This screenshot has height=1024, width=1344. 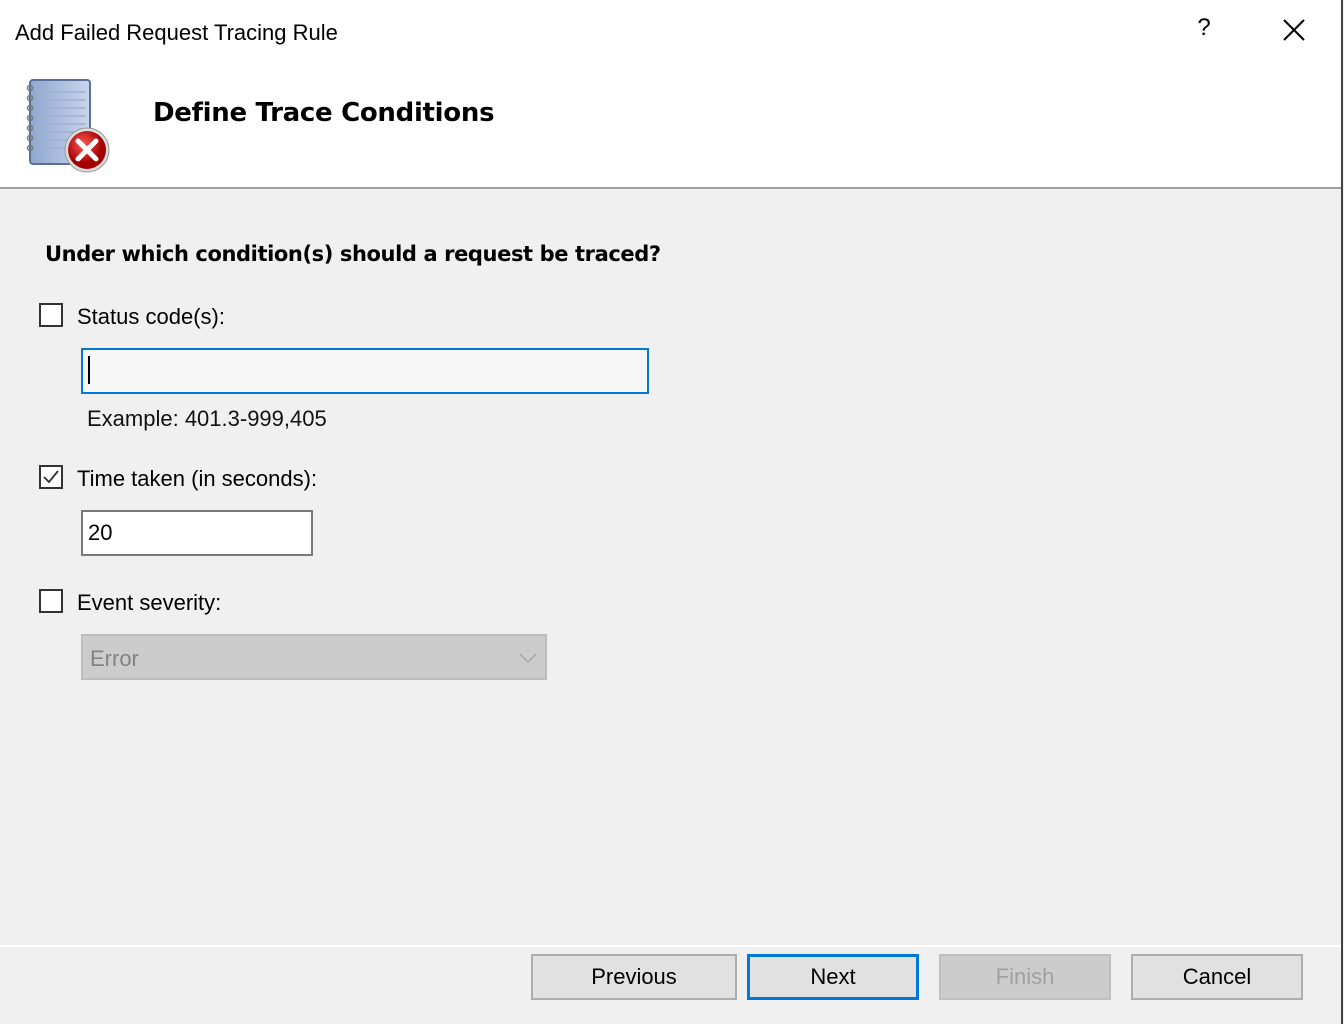 What do you see at coordinates (670, 33) in the screenshot?
I see `title-bar: Add Failed Request Tracing Rule ?` at bounding box center [670, 33].